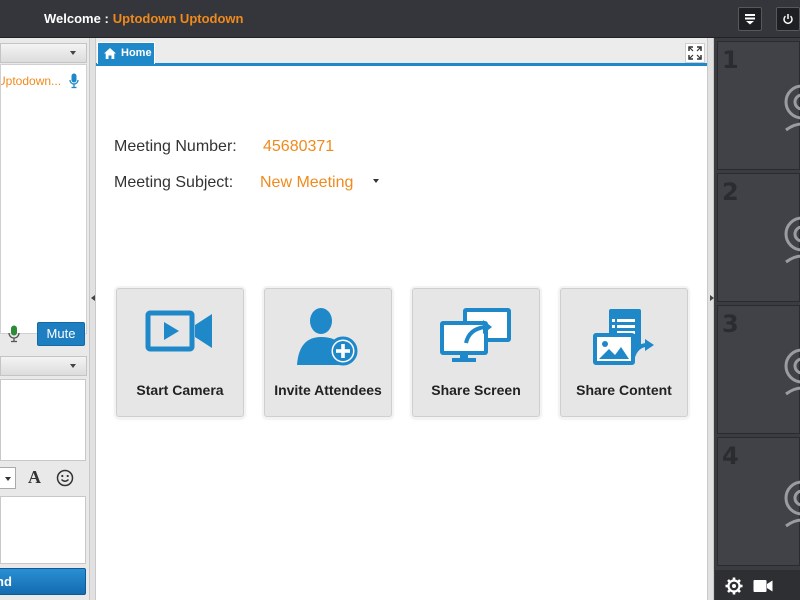  Describe the element at coordinates (328, 390) in the screenshot. I see `invite-attendees-label: Invite Attendees` at that location.